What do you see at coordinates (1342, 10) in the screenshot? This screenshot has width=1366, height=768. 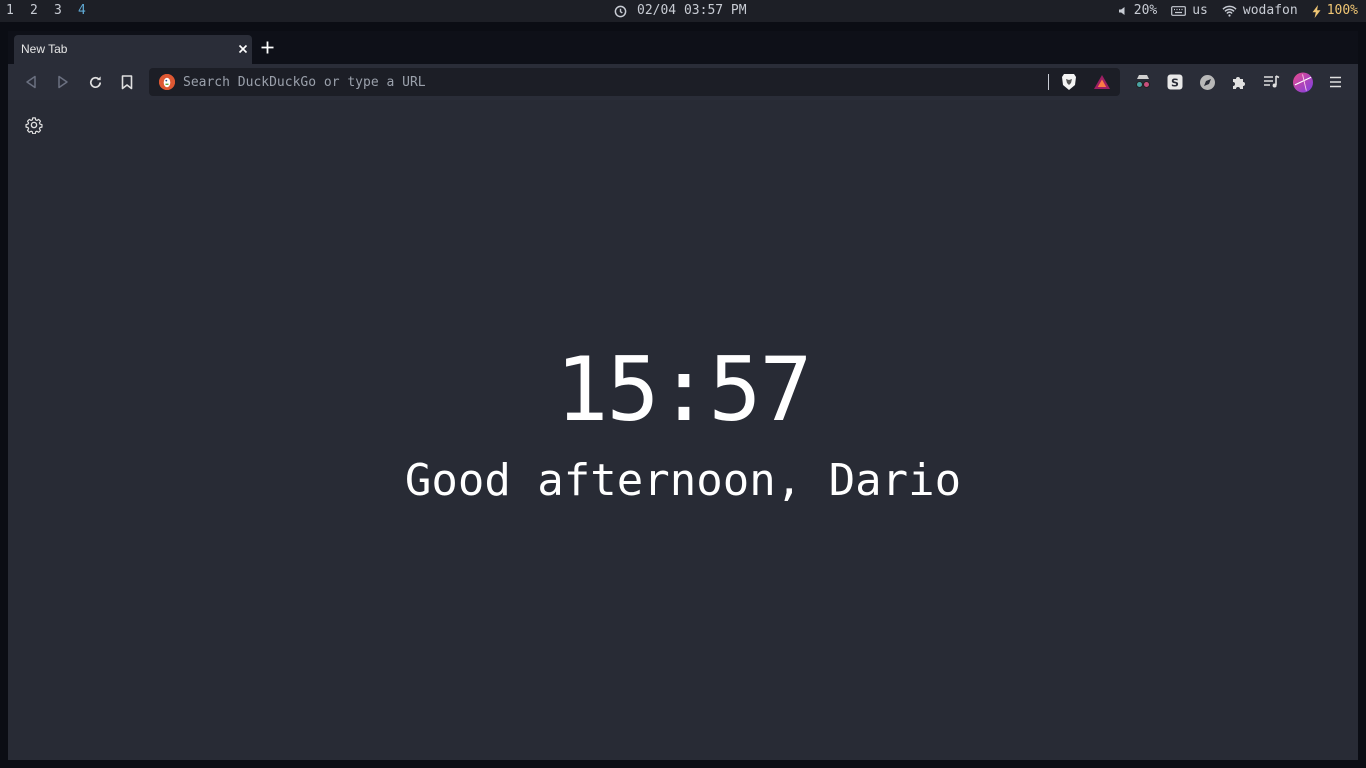 I see `battery-level: 100%` at bounding box center [1342, 10].